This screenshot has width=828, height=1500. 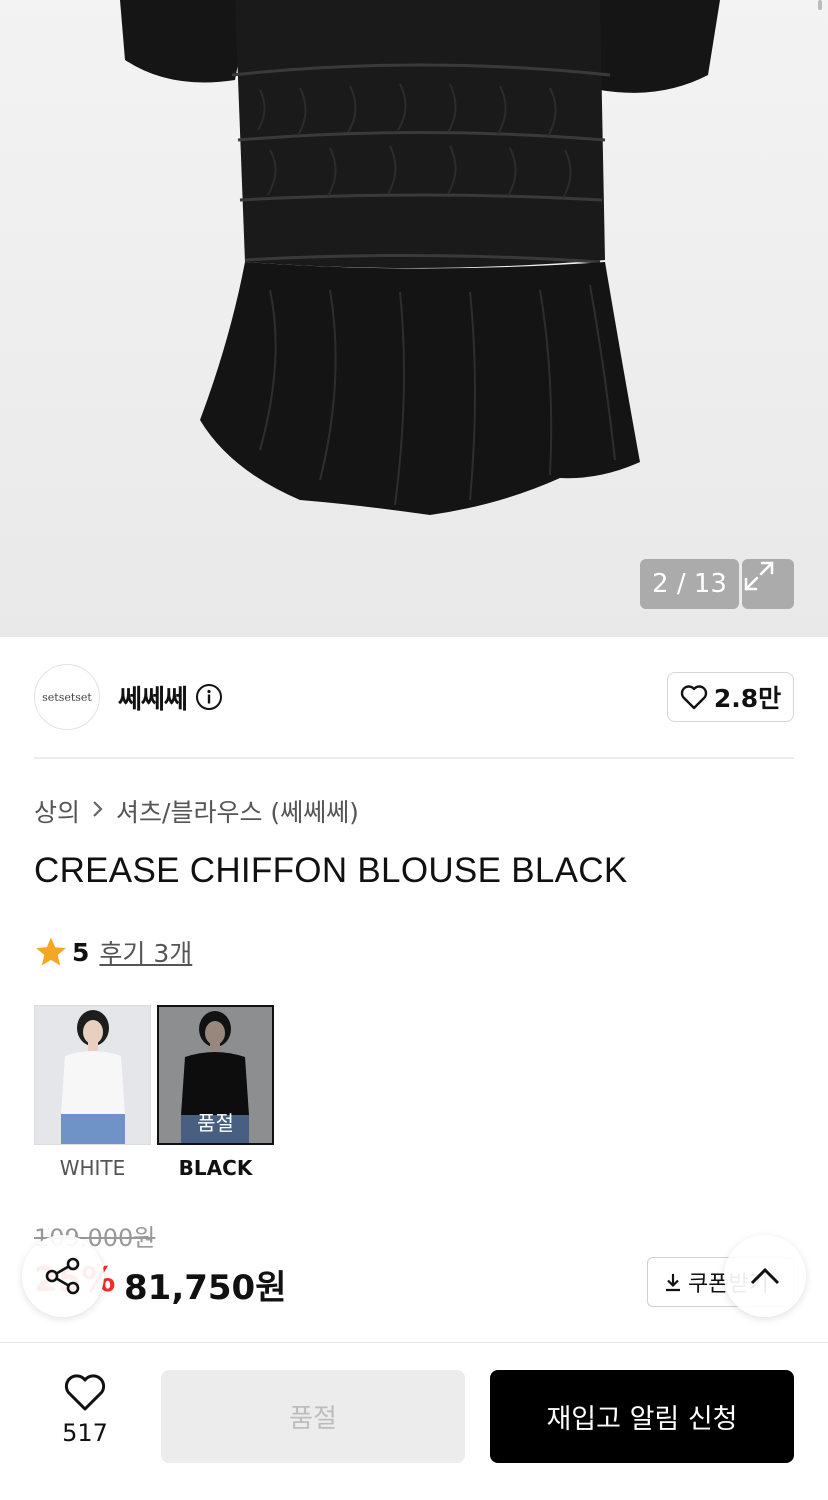 I want to click on expand-button, so click(x=768, y=584).